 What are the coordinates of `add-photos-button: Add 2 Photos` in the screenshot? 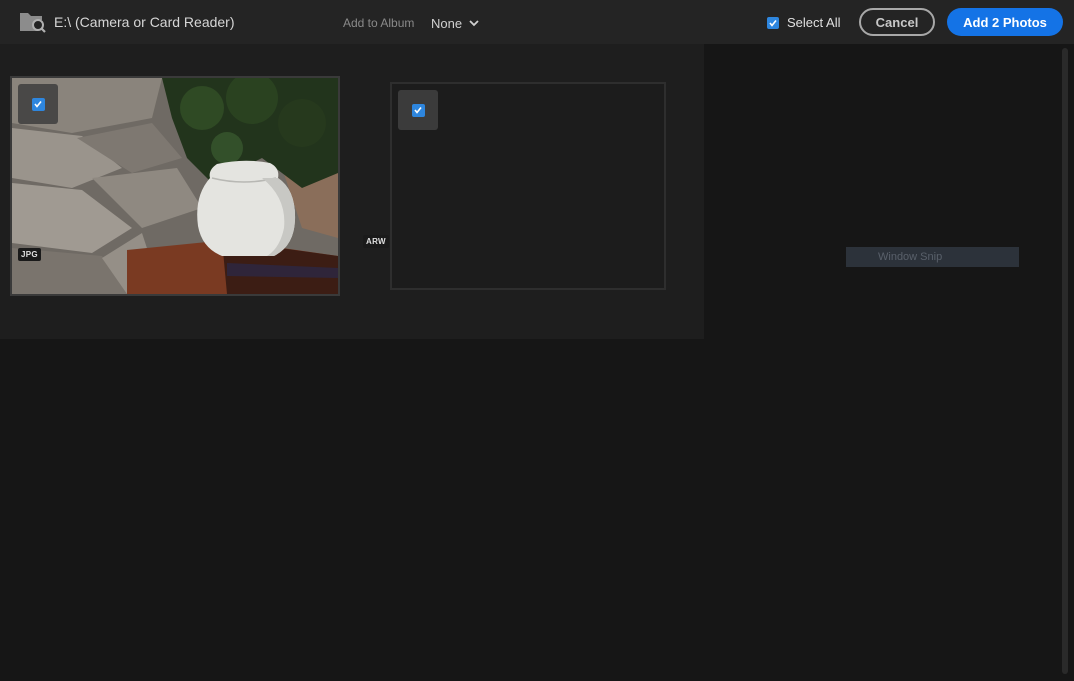 It's located at (1005, 22).